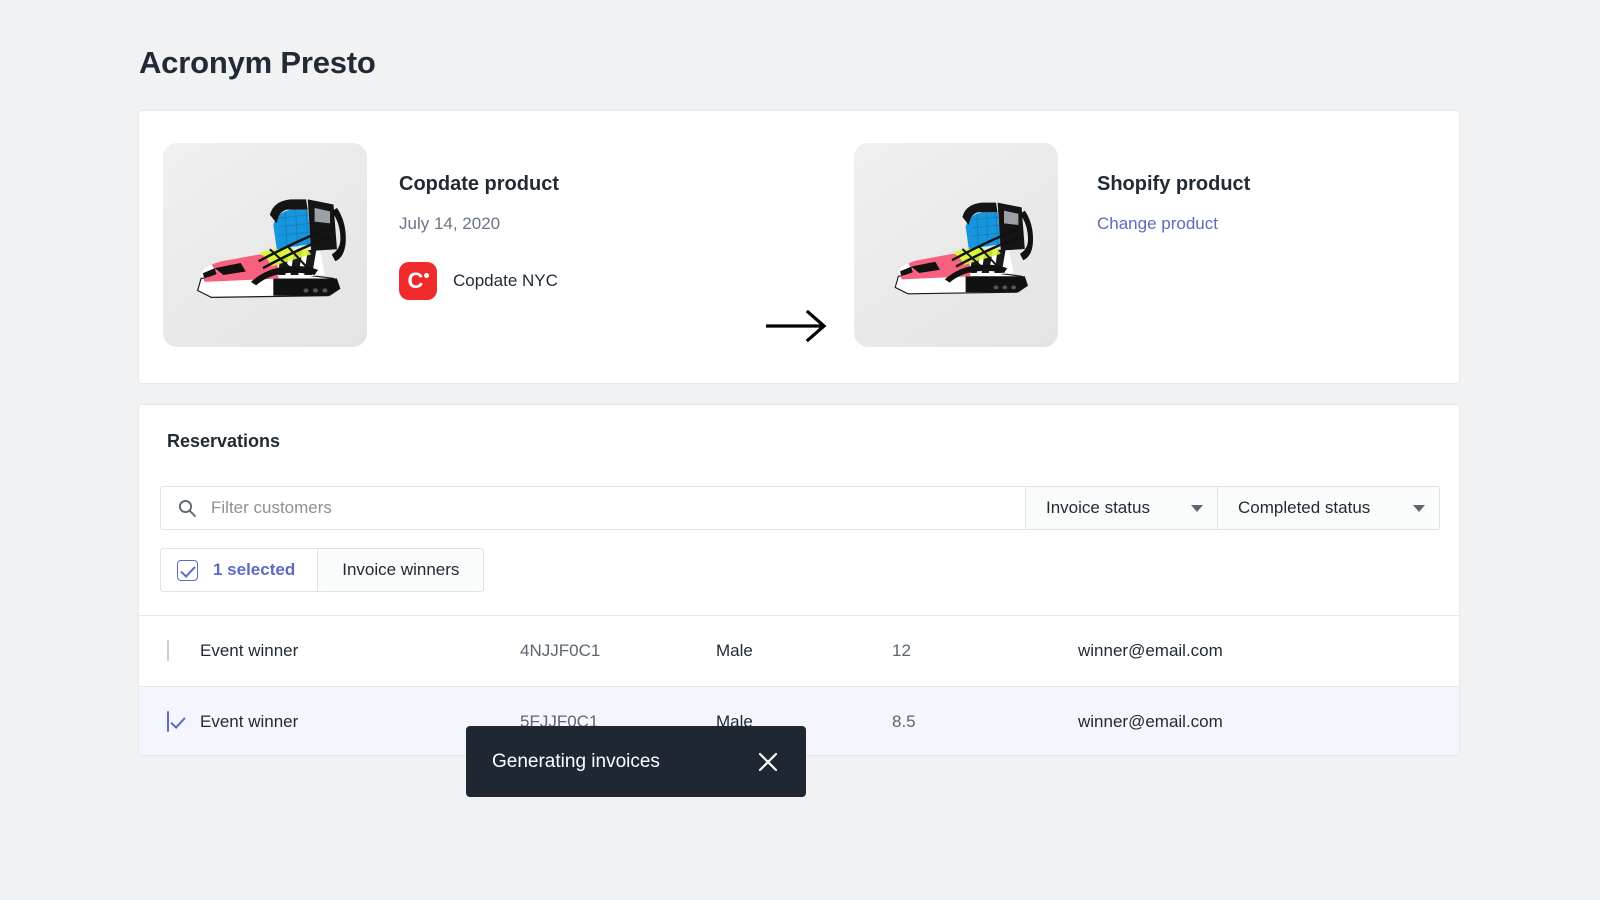 The image size is (1600, 900). Describe the element at coordinates (271, 507) in the screenshot. I see `search-placeholder: Filter customers` at that location.